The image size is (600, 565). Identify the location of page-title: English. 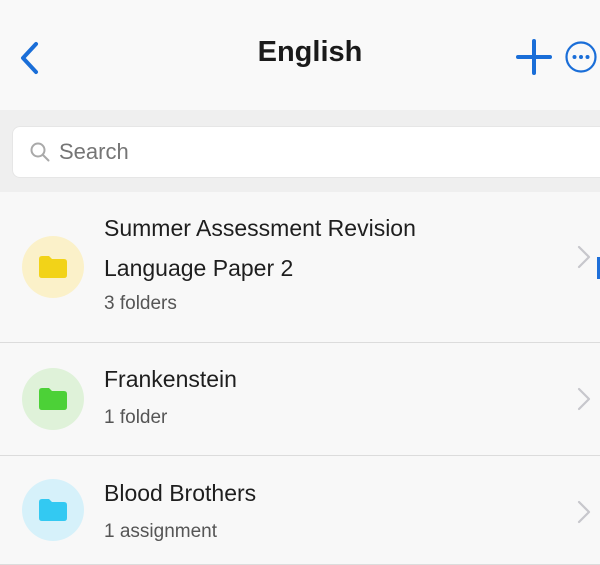
(310, 52).